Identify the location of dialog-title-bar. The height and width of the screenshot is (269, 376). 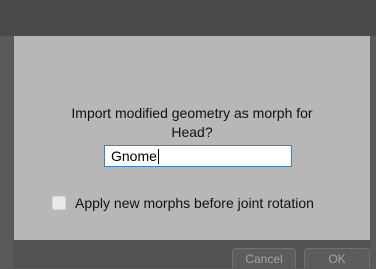
(188, 18).